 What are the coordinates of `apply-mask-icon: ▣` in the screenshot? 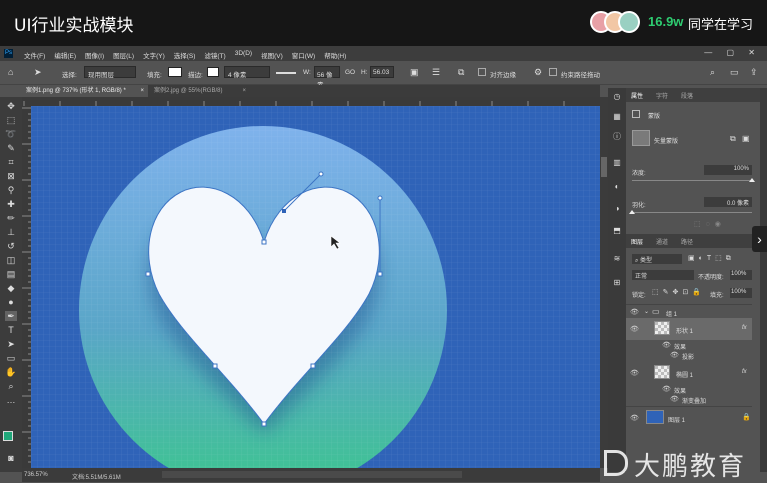 It's located at (746, 138).